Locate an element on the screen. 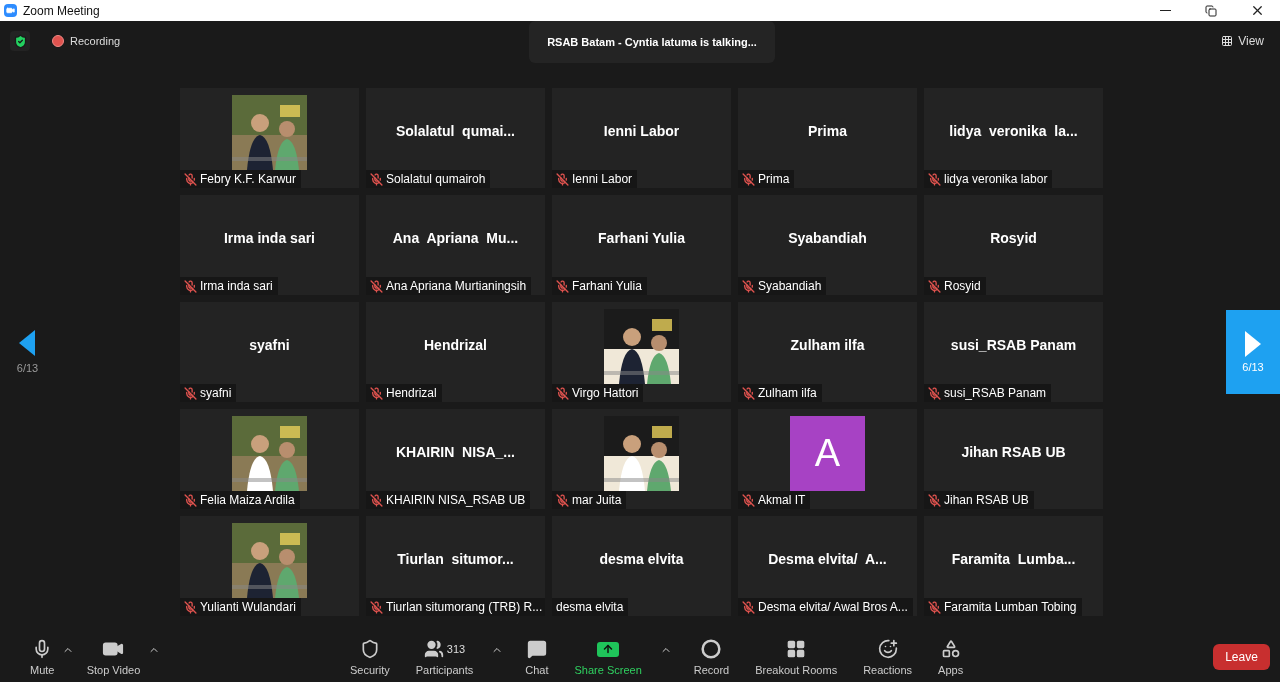 The width and height of the screenshot is (1280, 682). toolbar-button: Apps is located at coordinates (951, 657).